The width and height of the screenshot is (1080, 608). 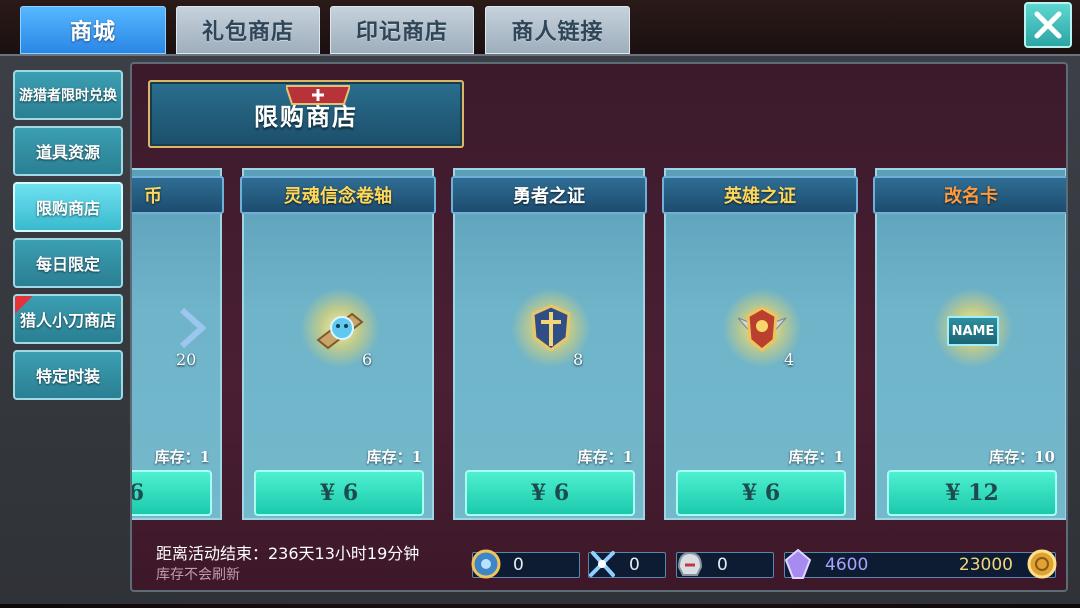 I want to click on currency-crystal-gold: 4600 23000, so click(x=920, y=563).